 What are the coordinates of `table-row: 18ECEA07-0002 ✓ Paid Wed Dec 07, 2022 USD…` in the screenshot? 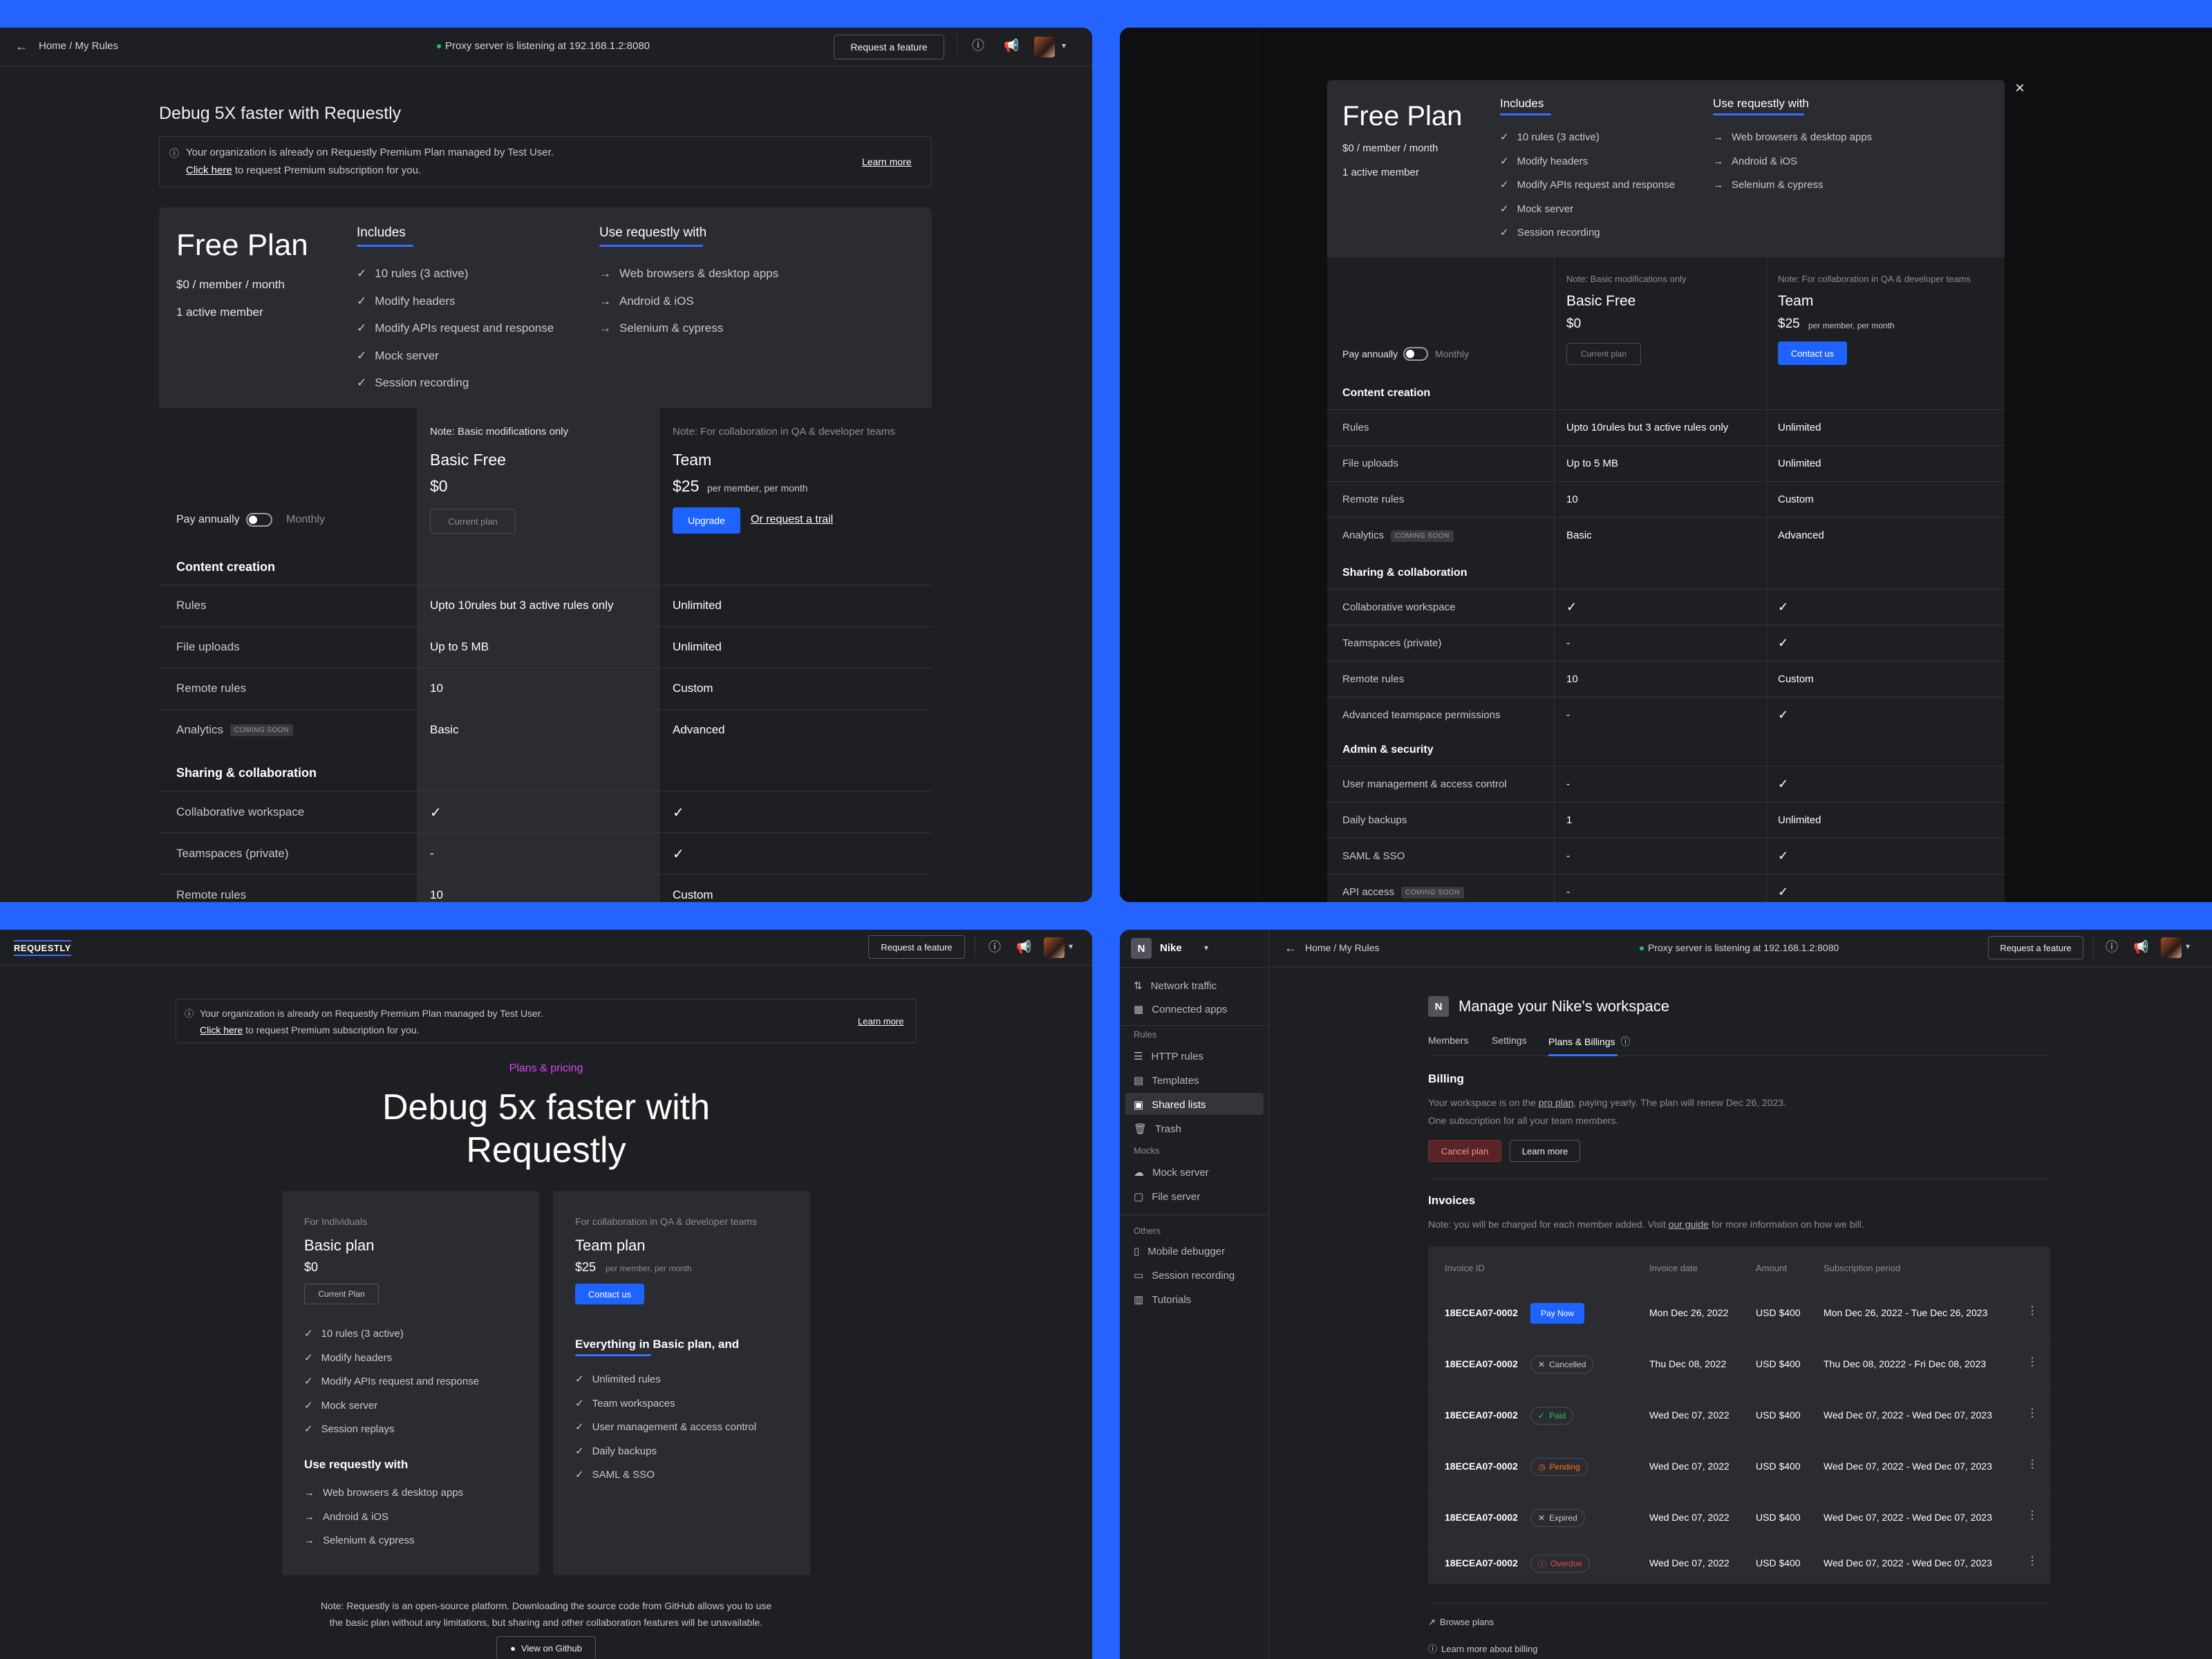 It's located at (1739, 1417).